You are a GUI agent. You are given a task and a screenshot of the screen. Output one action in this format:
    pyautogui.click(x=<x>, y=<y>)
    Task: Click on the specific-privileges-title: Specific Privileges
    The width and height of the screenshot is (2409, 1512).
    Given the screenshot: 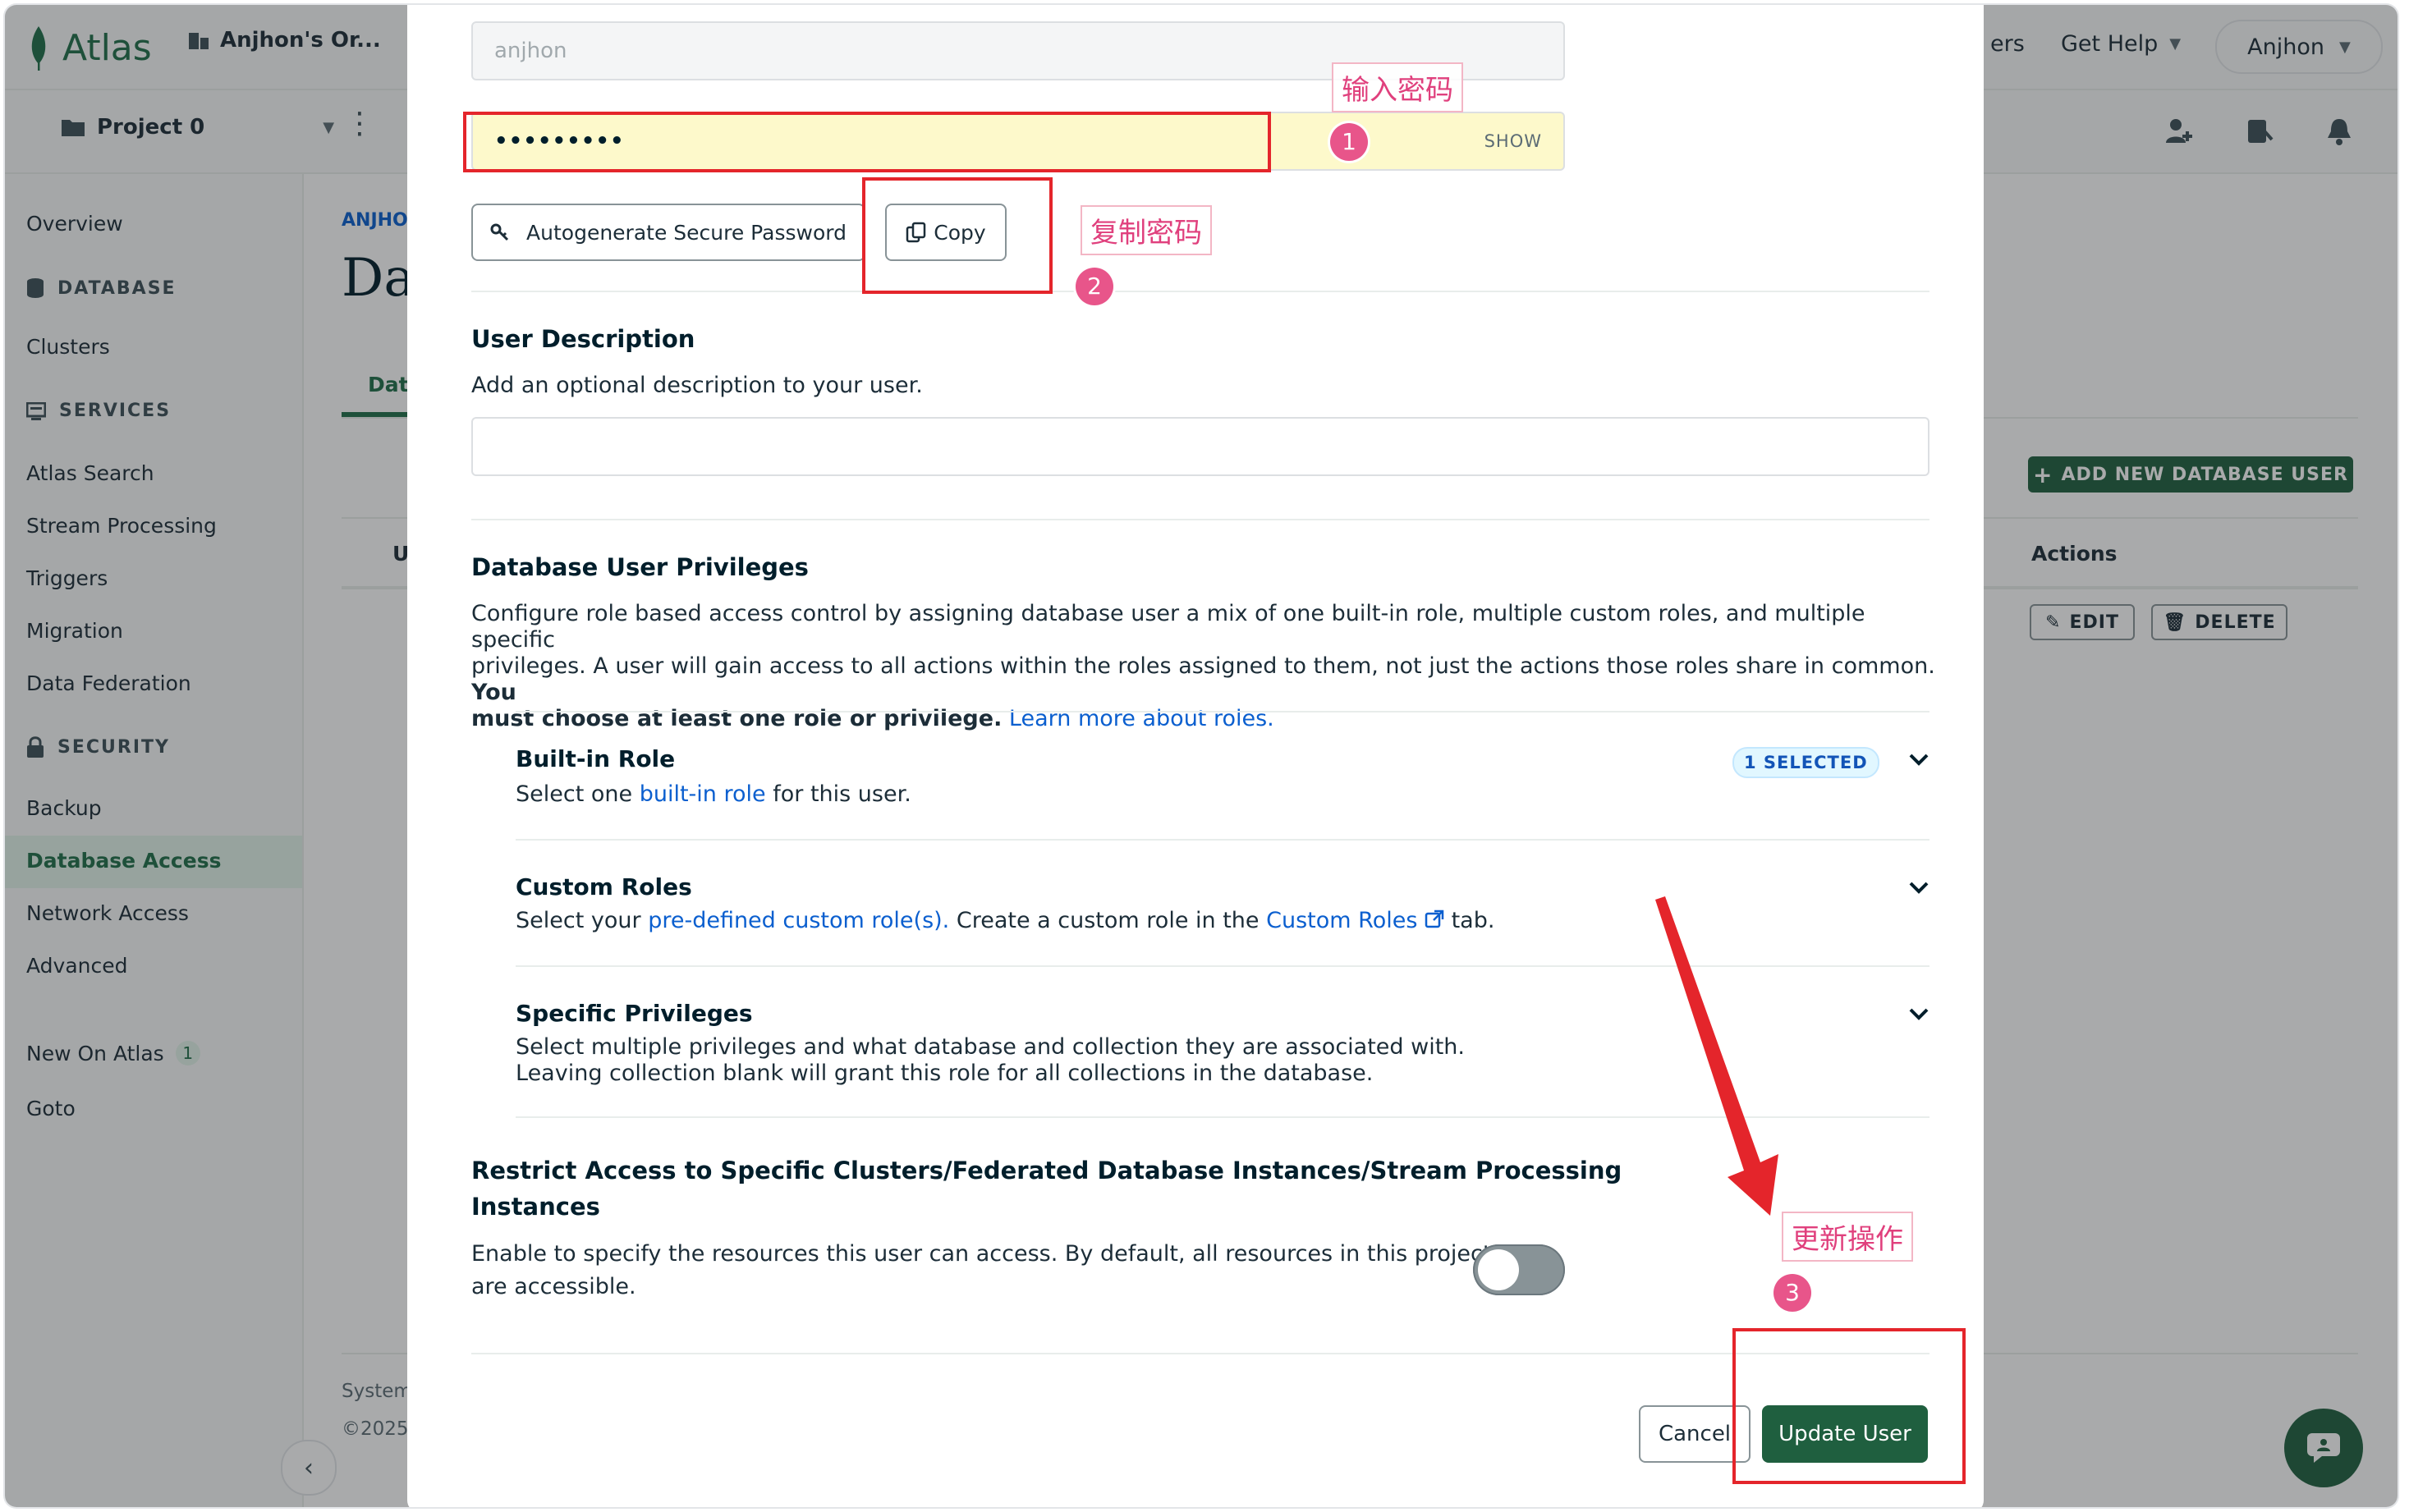 What is the action you would take?
    pyautogui.click(x=634, y=1013)
    